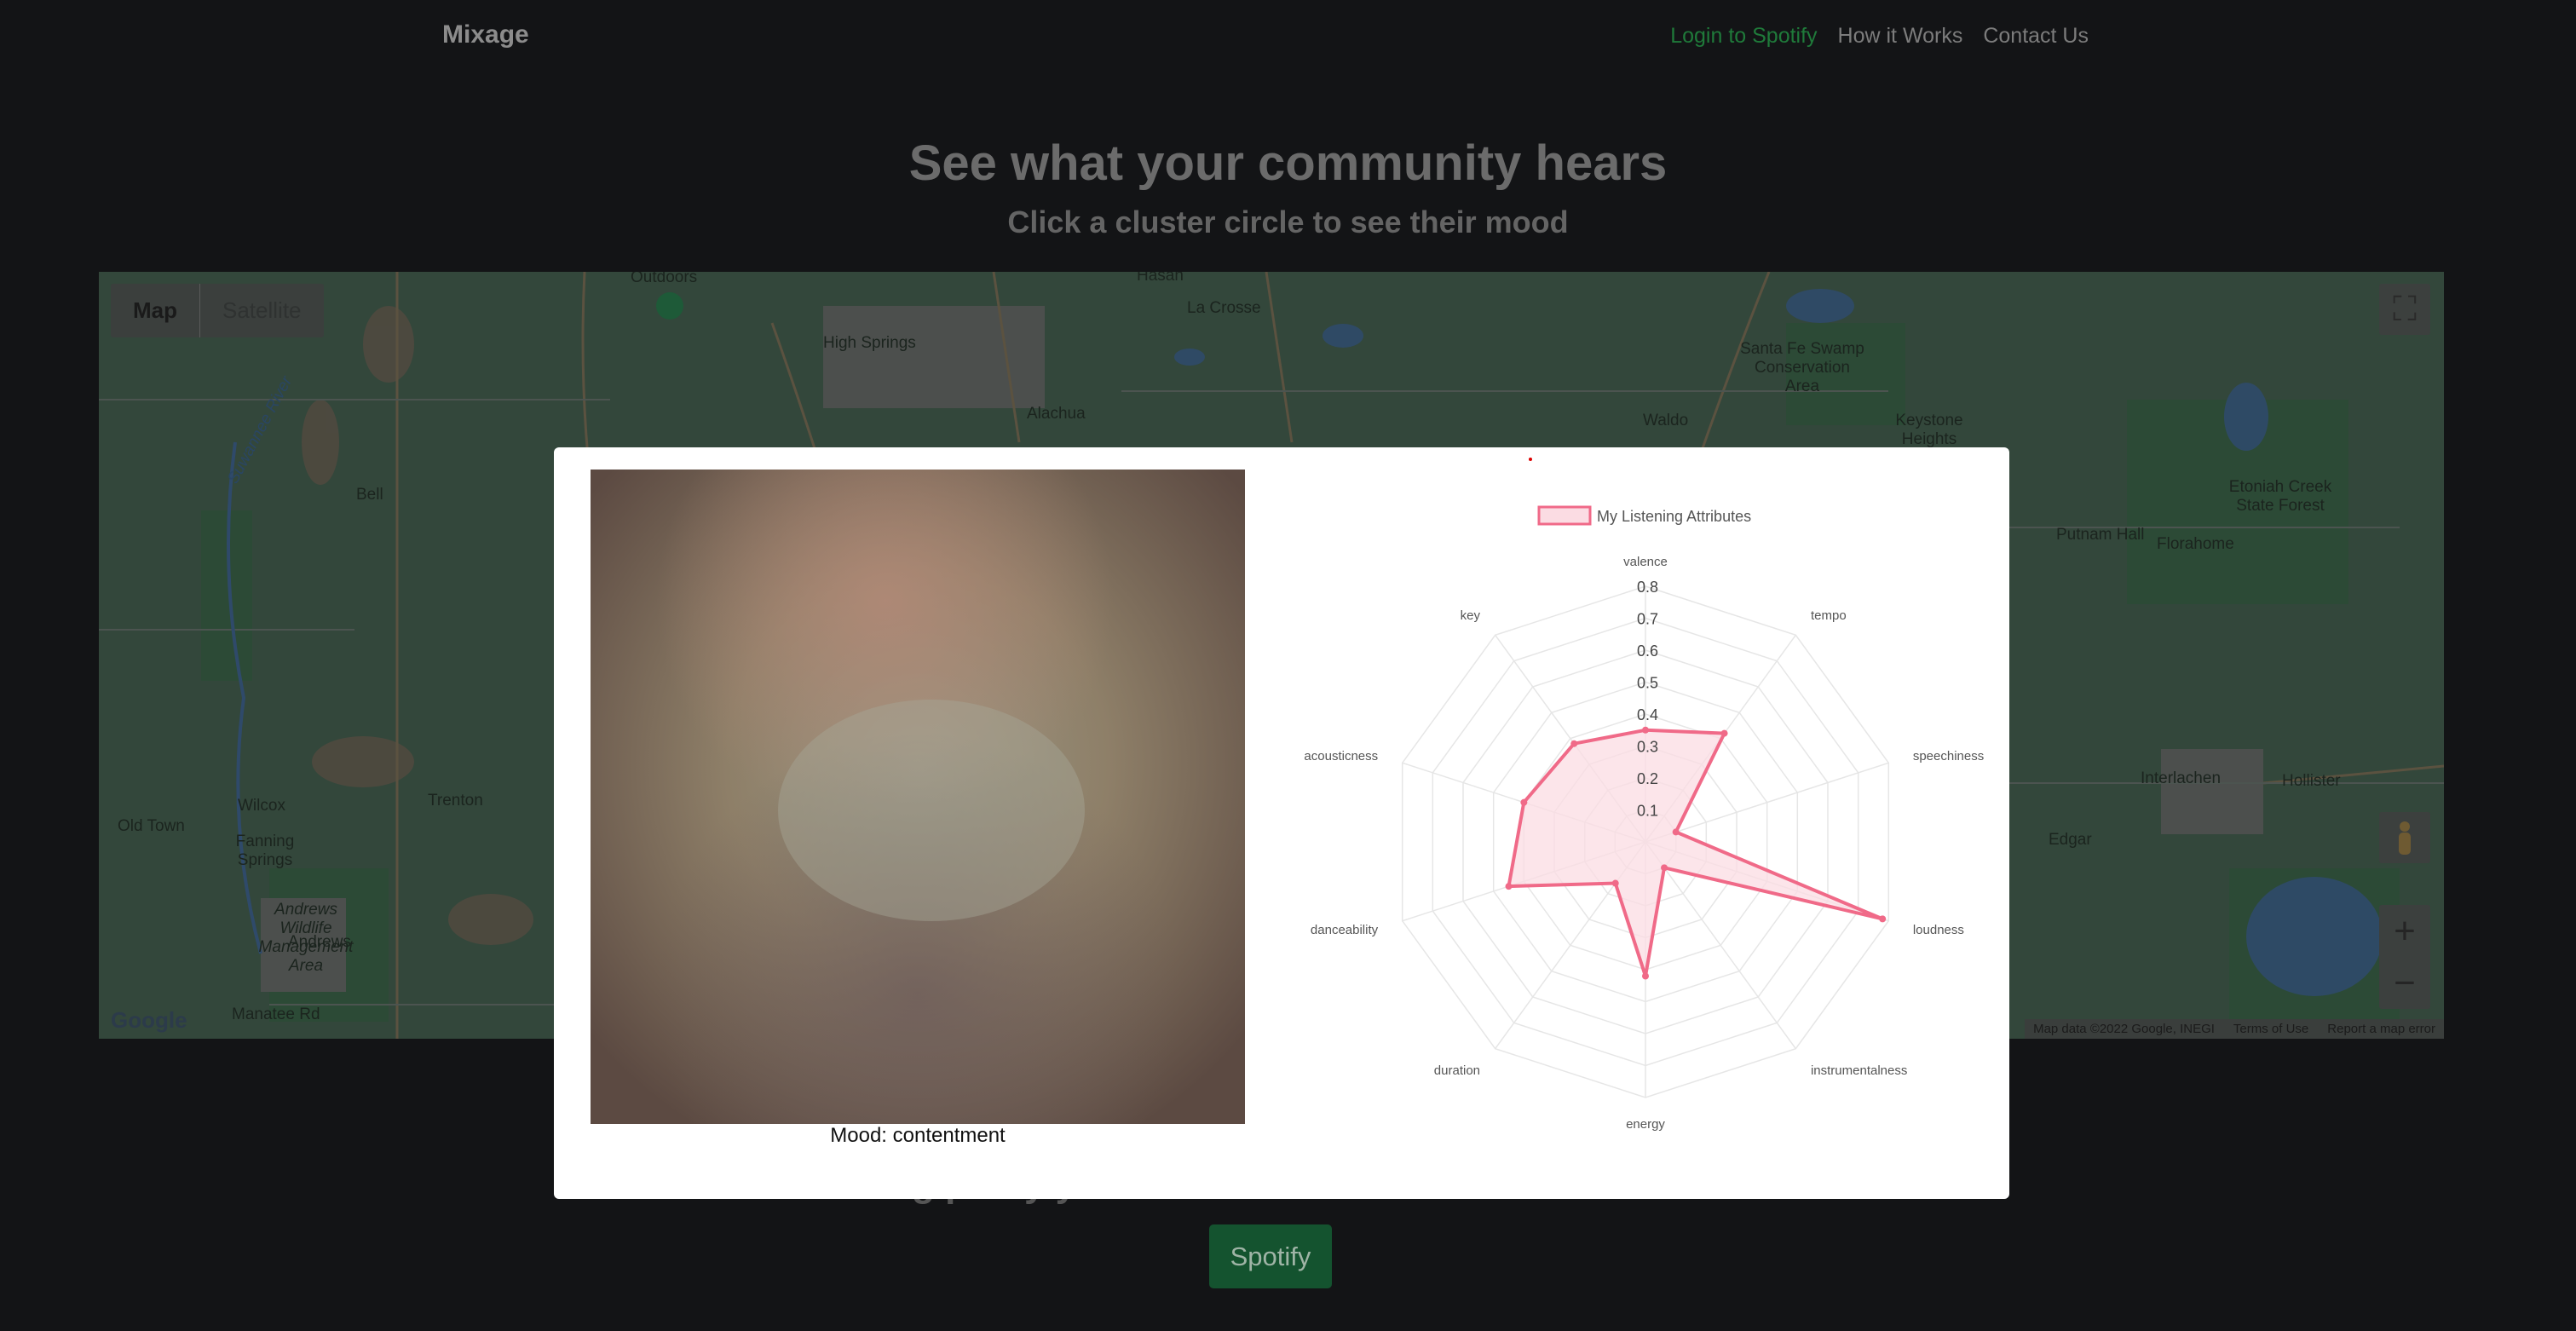  Describe the element at coordinates (869, 343) in the screenshot. I see `map-label: High Springs` at that location.